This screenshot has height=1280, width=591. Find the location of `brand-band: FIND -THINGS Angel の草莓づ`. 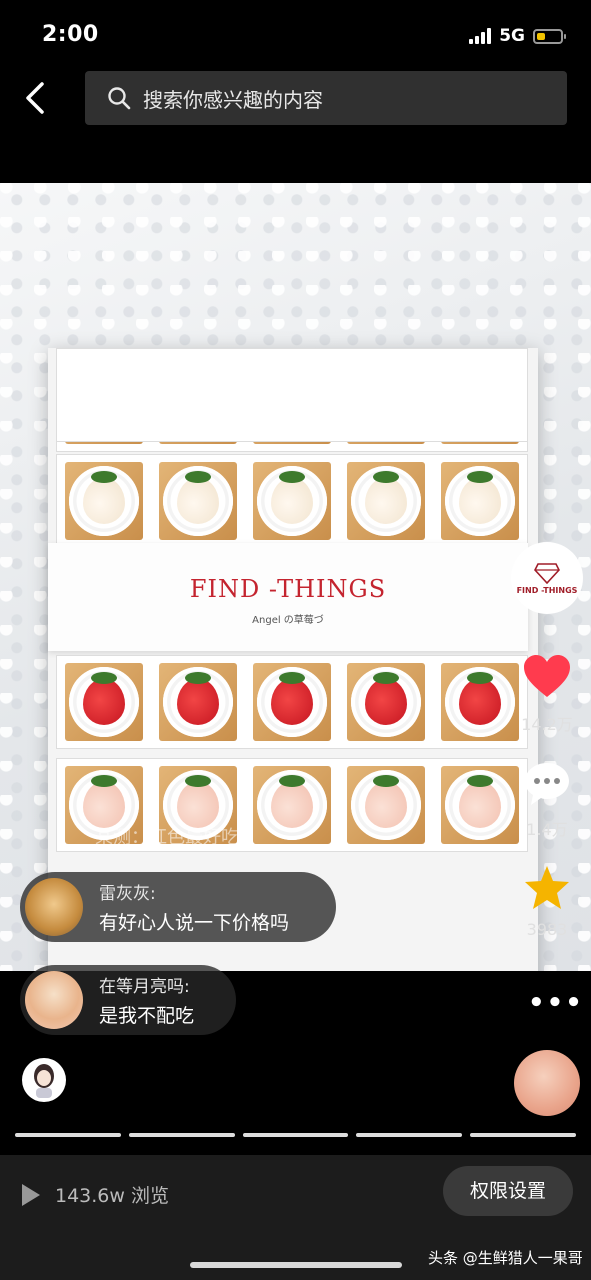

brand-band: FIND -THINGS Angel の草莓づ is located at coordinates (288, 597).